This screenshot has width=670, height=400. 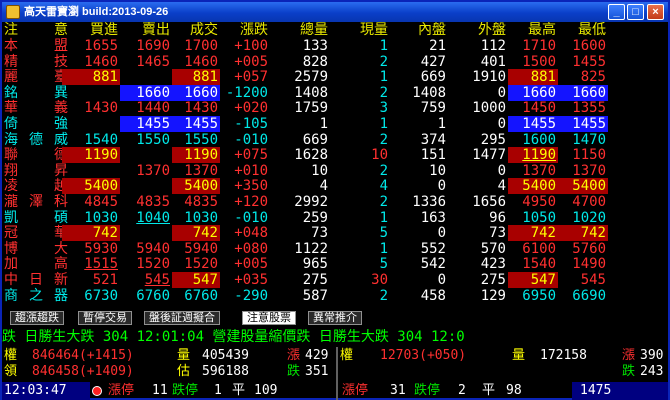 I want to click on stock-name: 倚強, so click(x=36, y=124).